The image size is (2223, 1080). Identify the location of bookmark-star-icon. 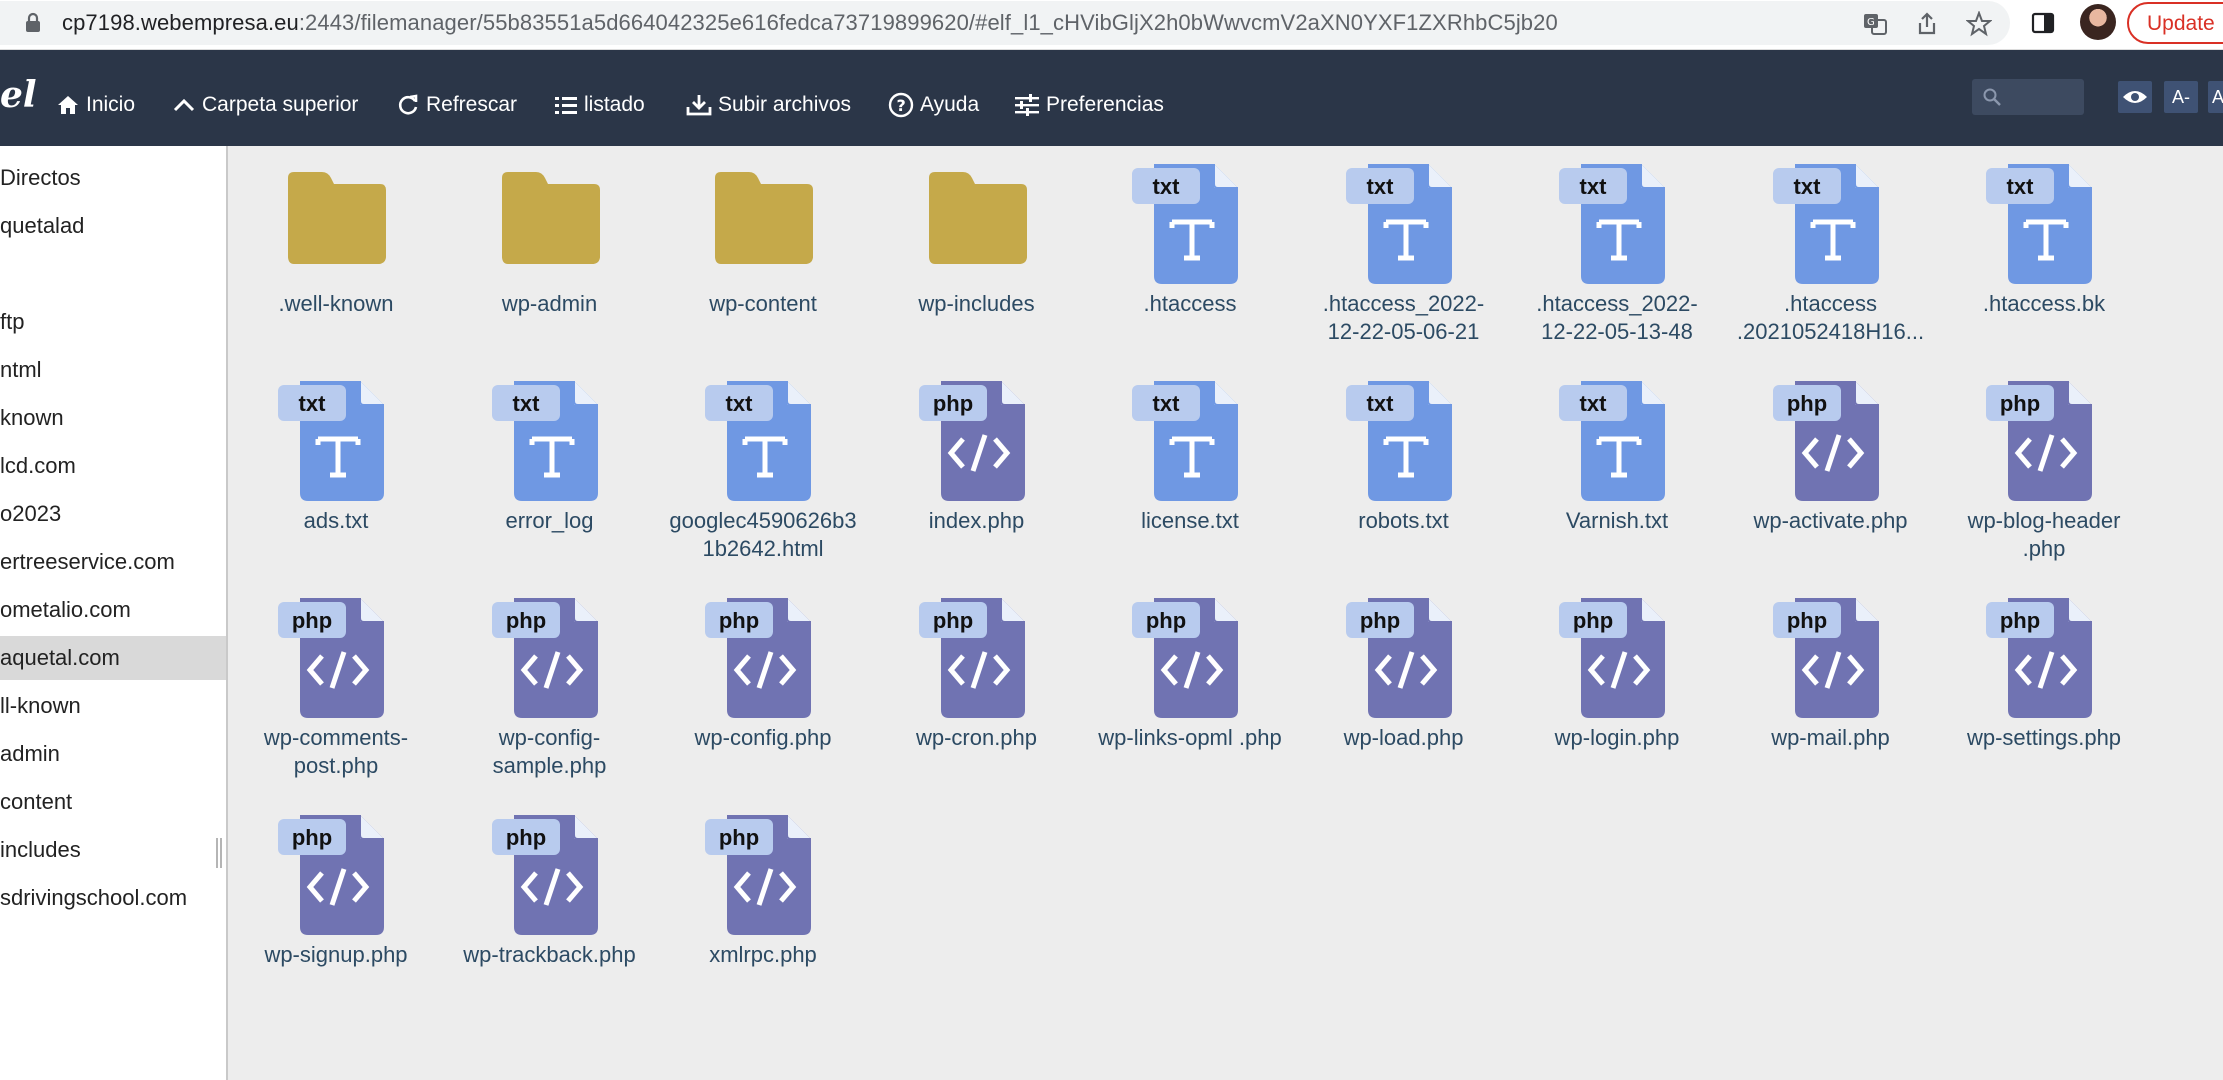
(1979, 24).